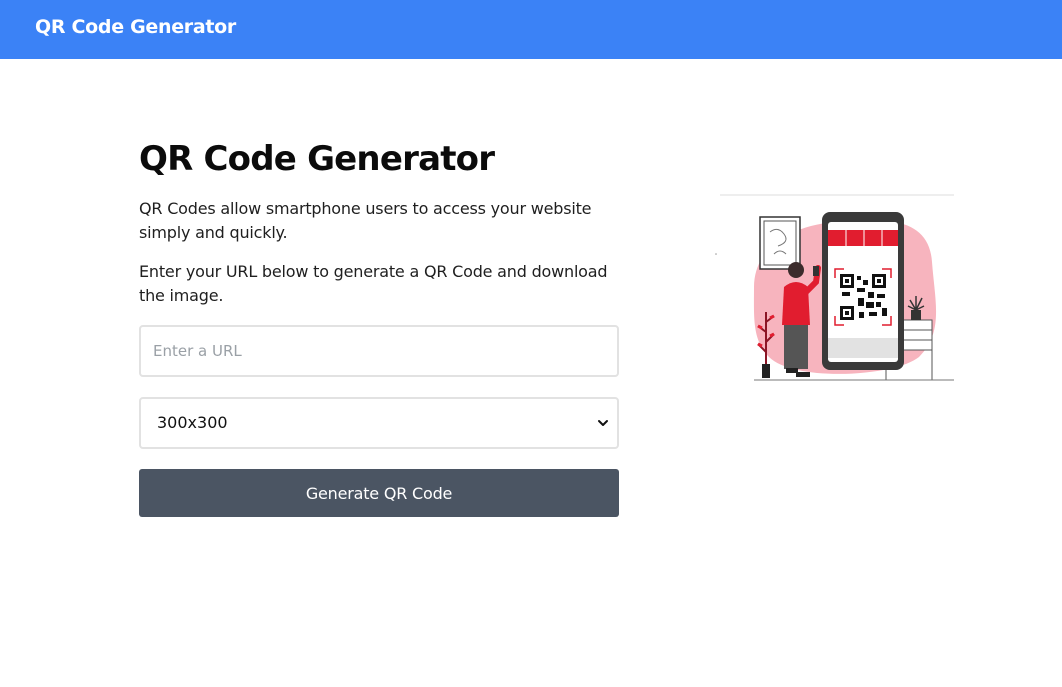  I want to click on chevron-down-icon, so click(603, 423).